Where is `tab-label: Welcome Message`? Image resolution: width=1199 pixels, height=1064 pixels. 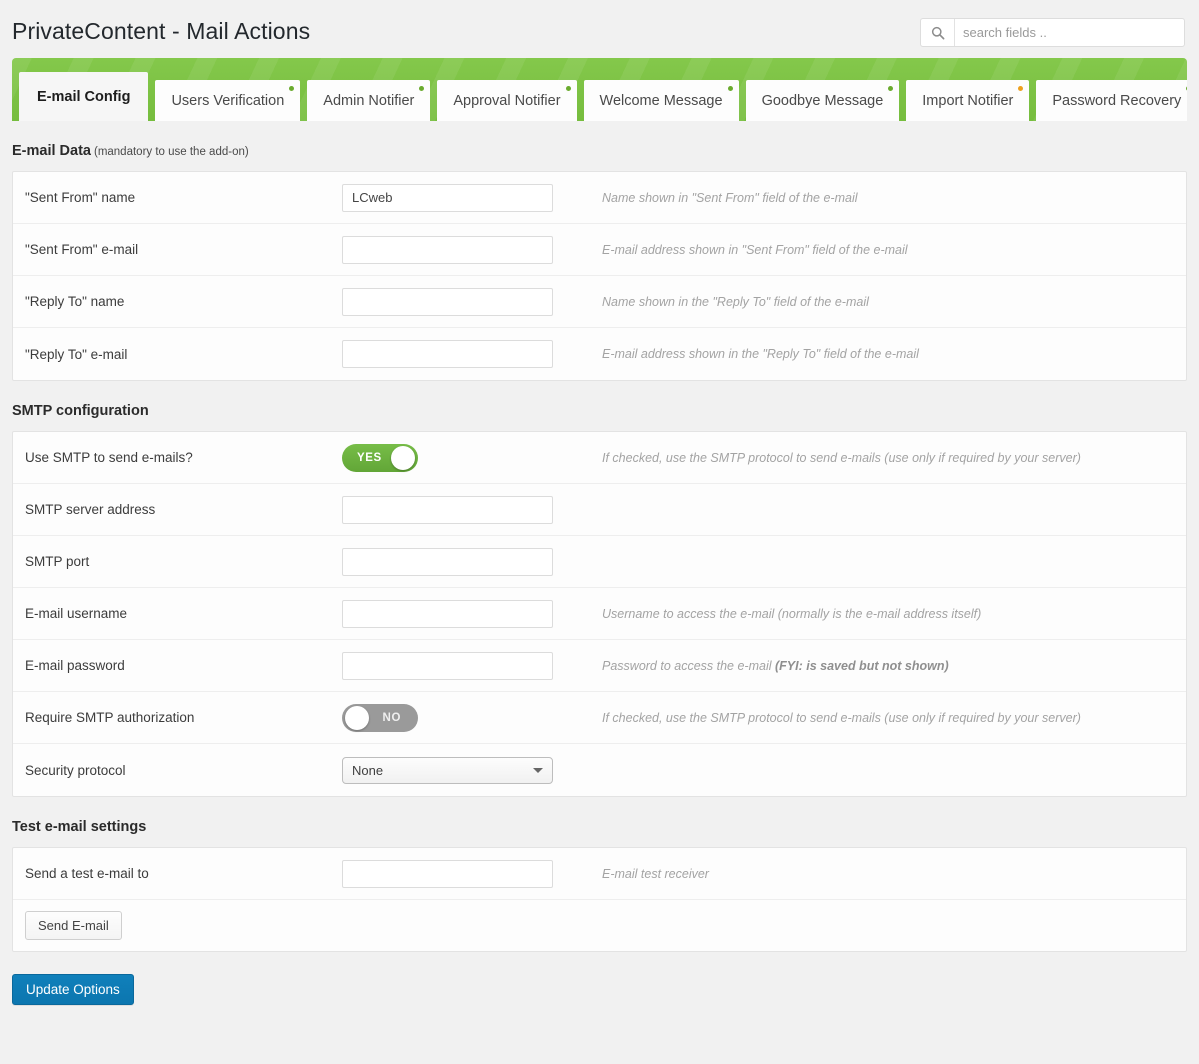
tab-label: Welcome Message is located at coordinates (661, 100).